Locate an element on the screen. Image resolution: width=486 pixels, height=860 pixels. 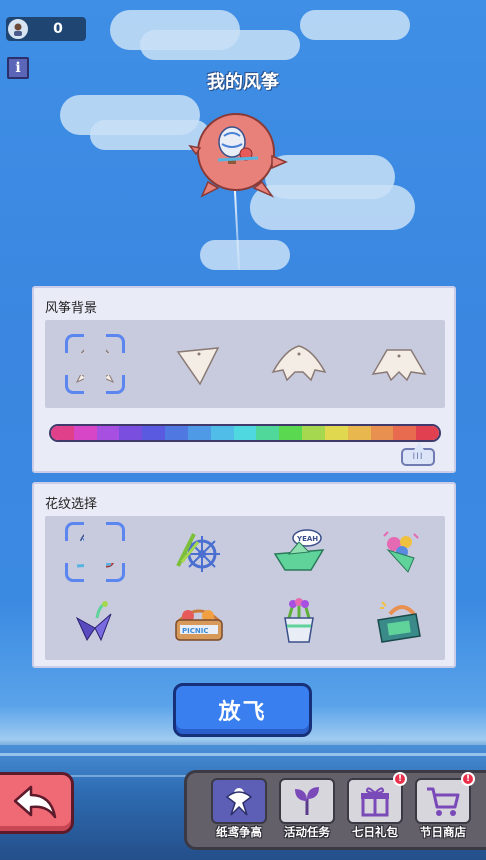
tab-festival-shop: ! 节日商店 is located at coordinates (444, 808).